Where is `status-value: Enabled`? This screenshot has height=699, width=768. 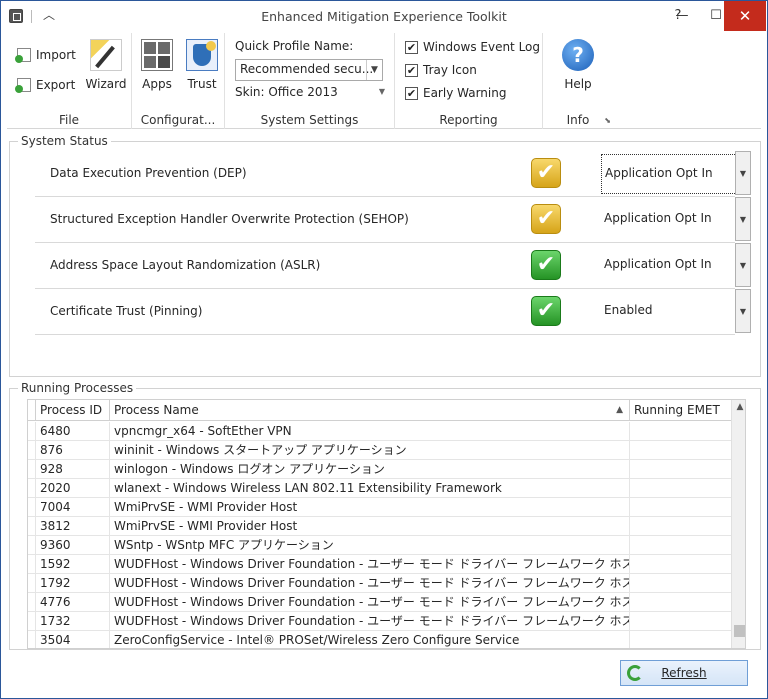
status-value: Enabled is located at coordinates (674, 312).